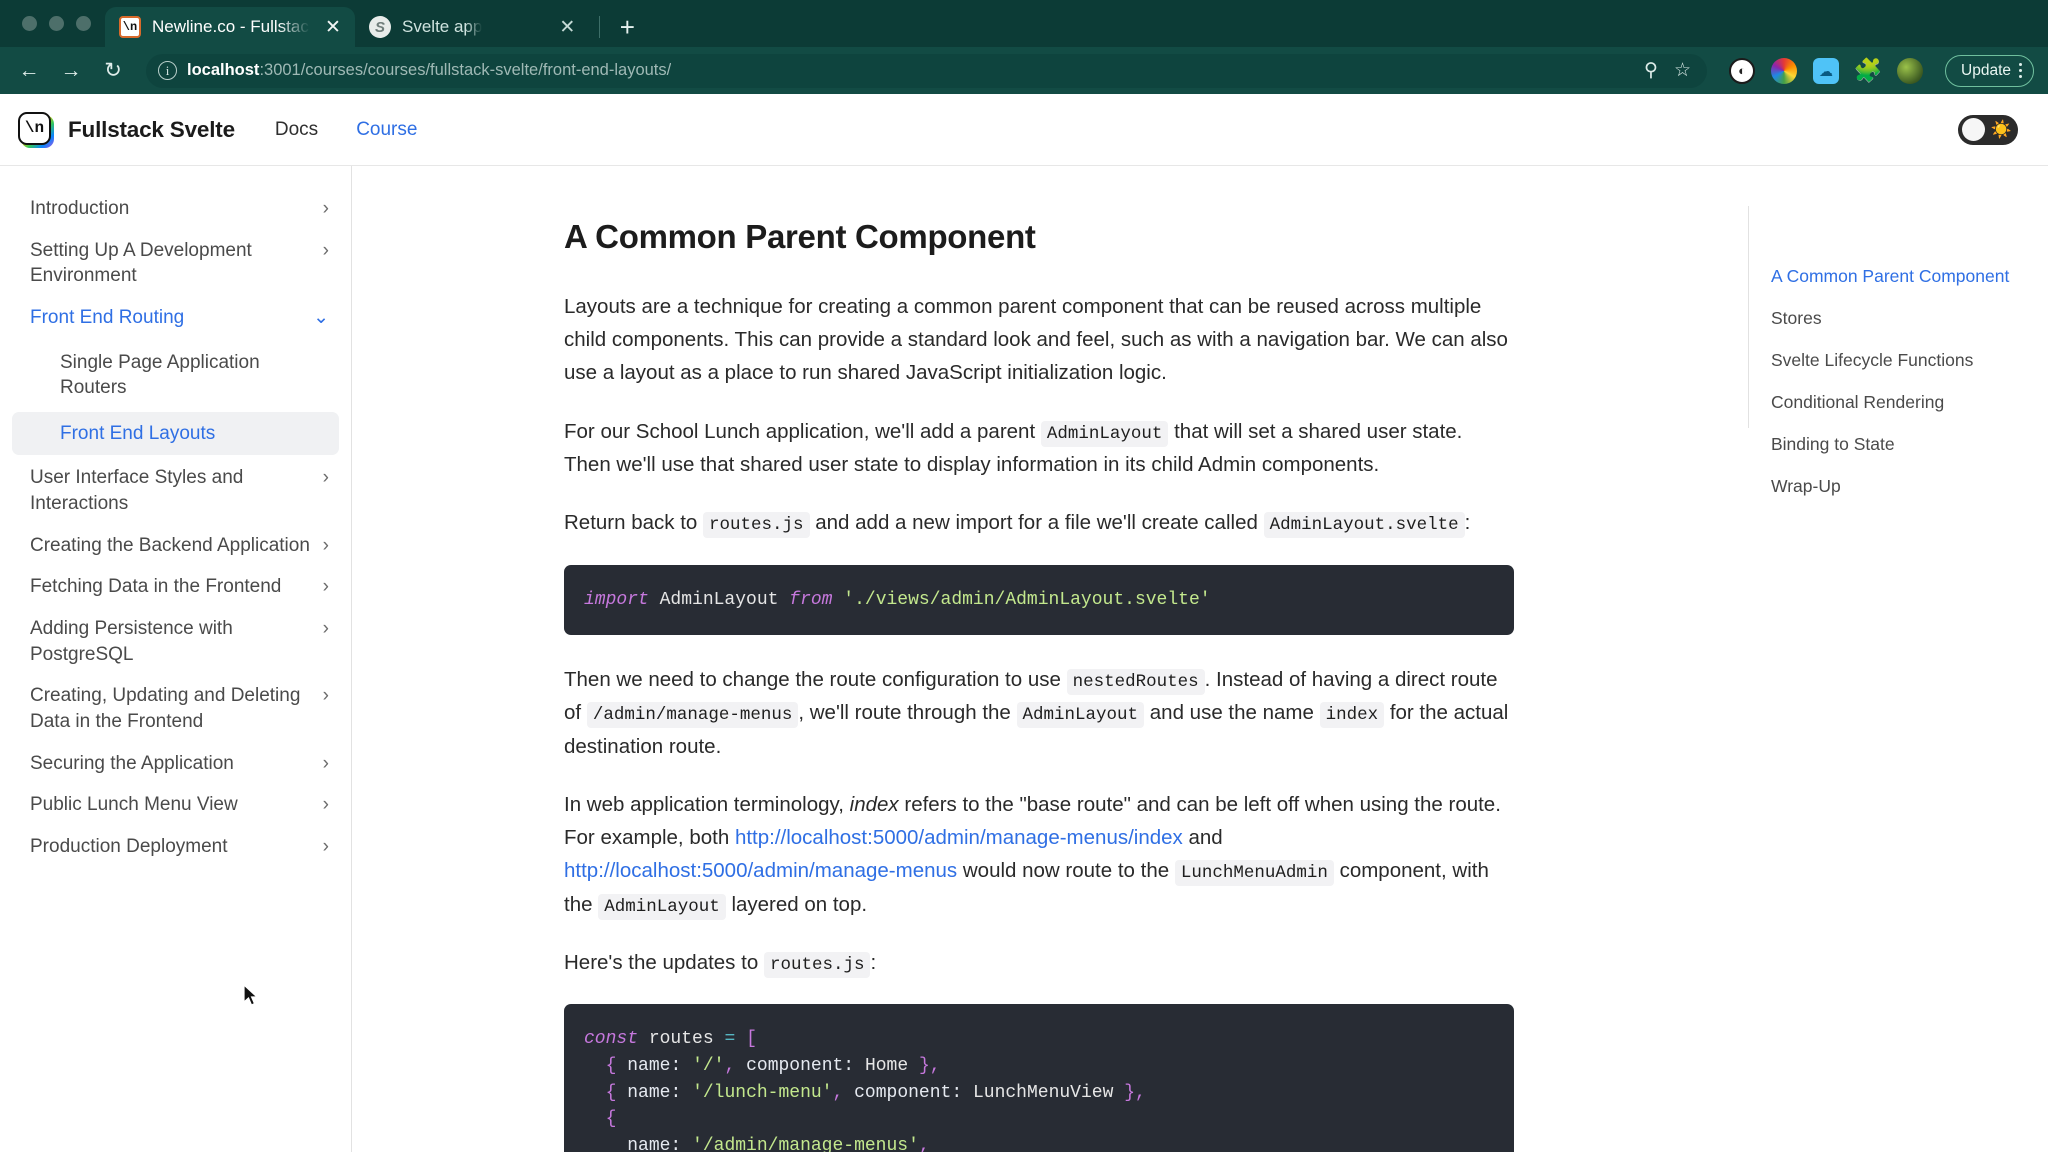 The width and height of the screenshot is (2048, 1152). Describe the element at coordinates (874, 805) in the screenshot. I see `emphasis-index: index` at that location.